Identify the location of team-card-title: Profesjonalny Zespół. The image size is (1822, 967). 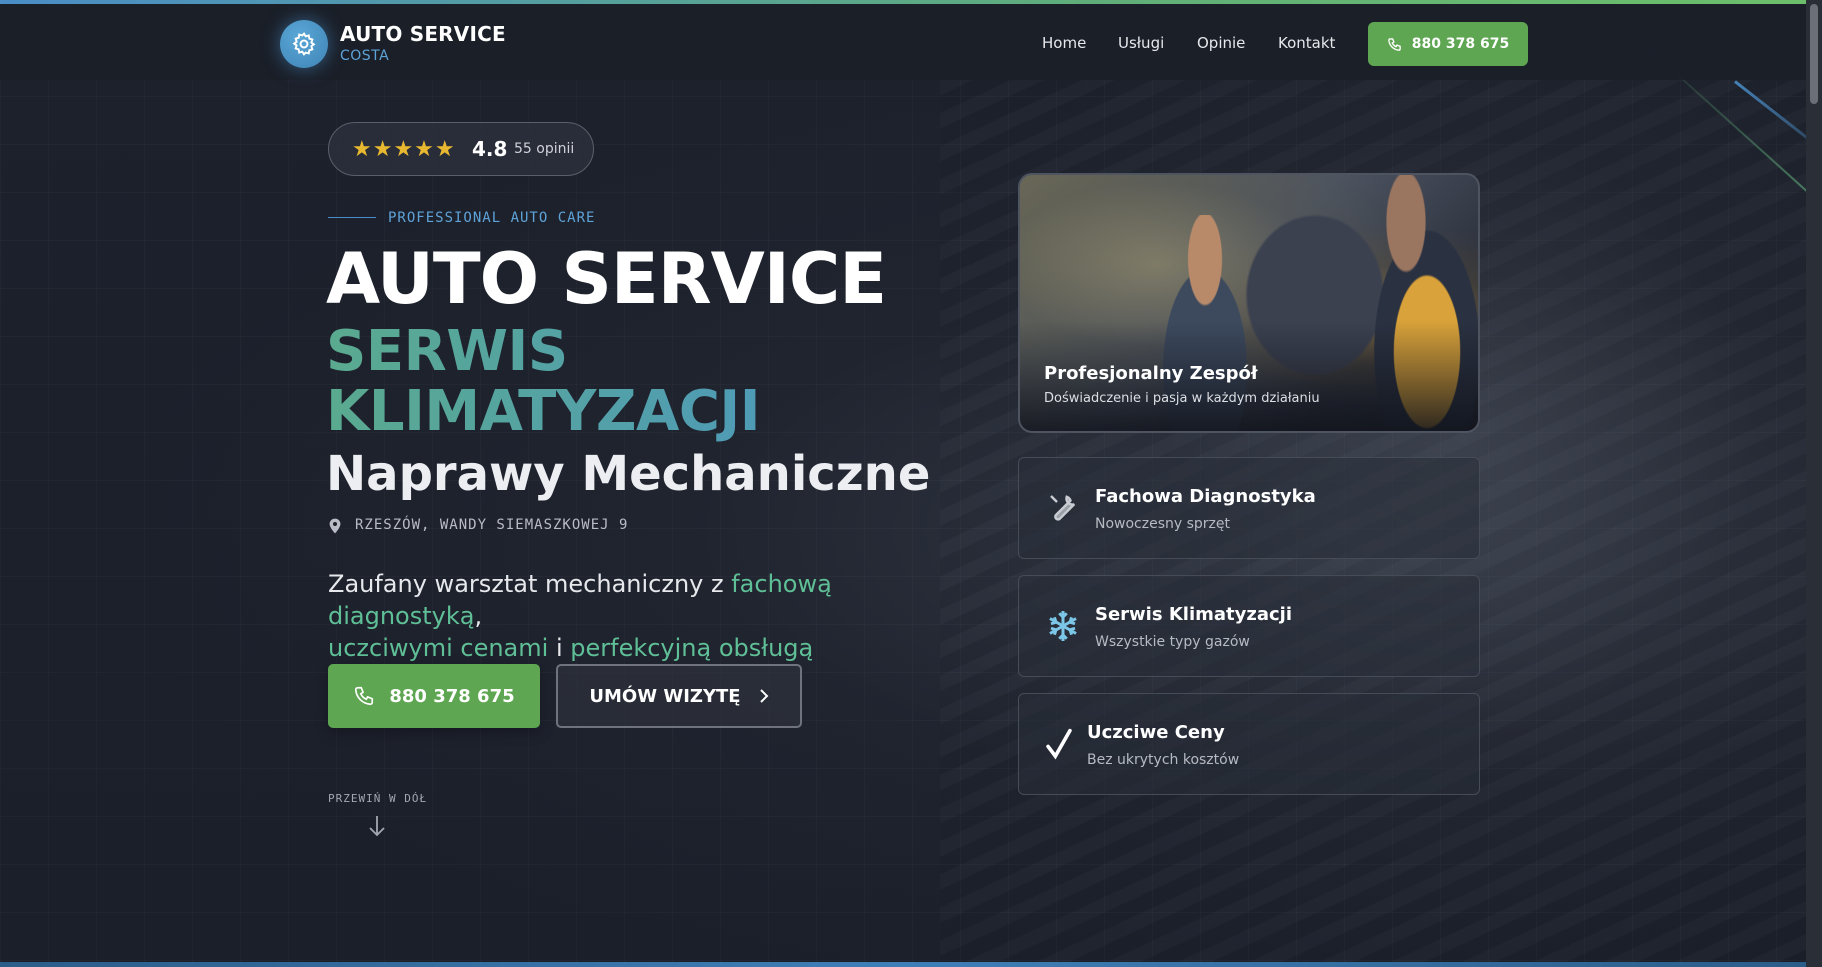
(1151, 373).